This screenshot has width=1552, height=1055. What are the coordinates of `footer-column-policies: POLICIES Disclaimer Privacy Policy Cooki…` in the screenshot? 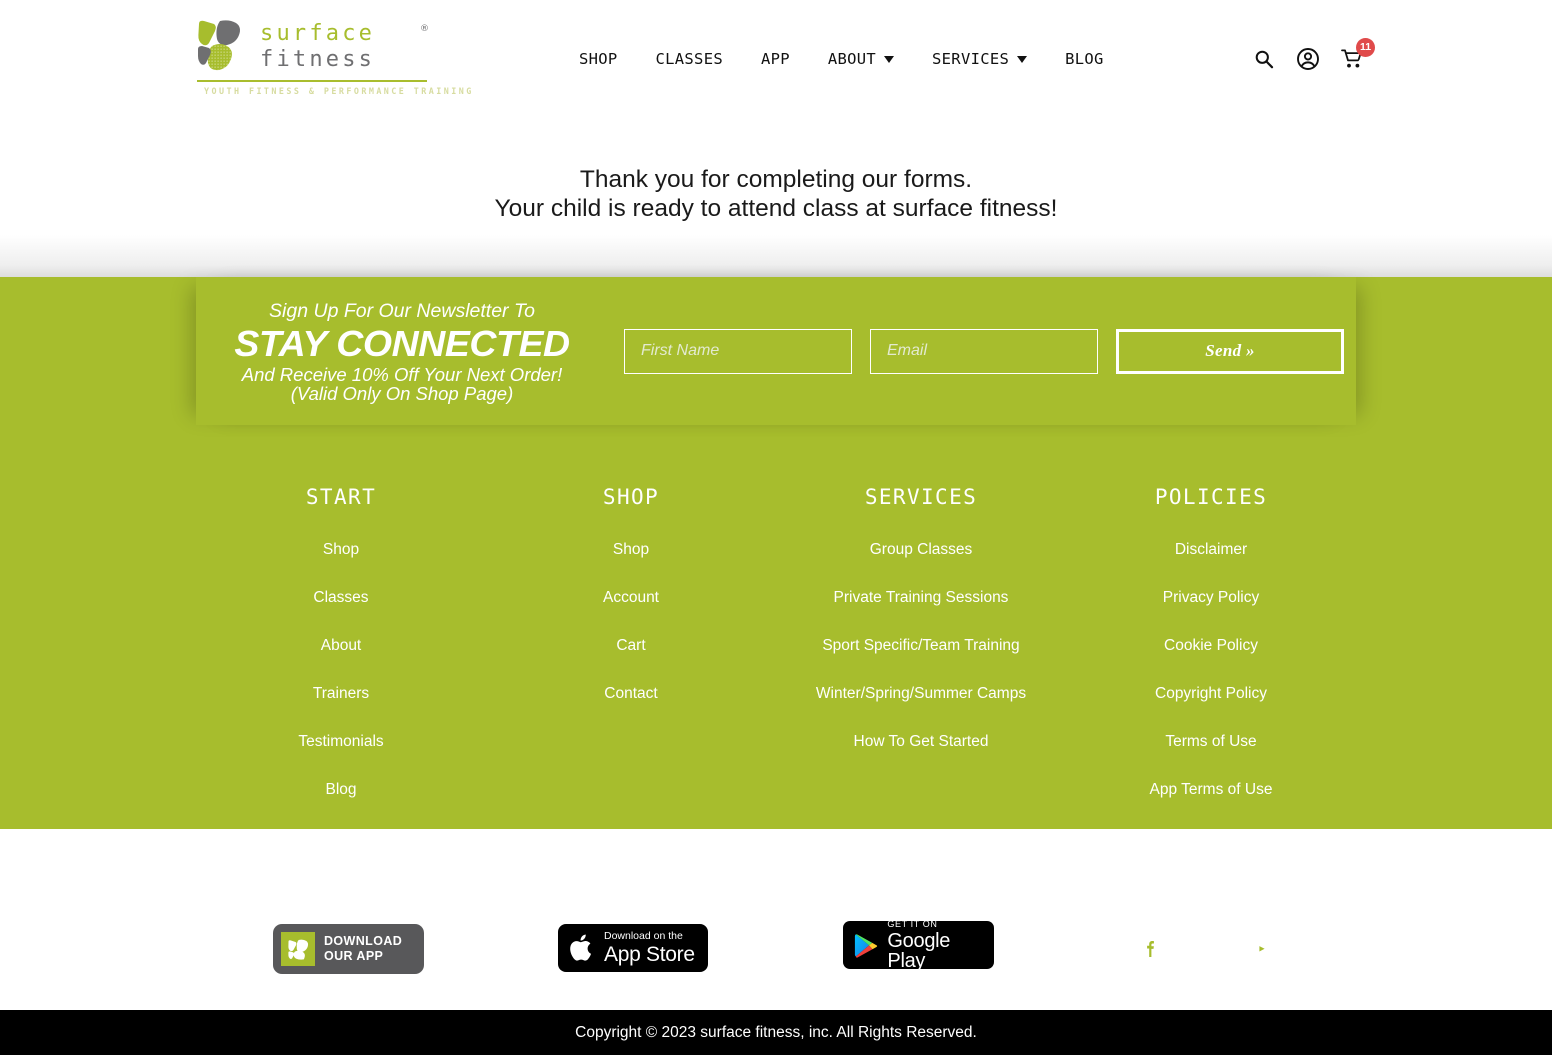 It's located at (1211, 657).